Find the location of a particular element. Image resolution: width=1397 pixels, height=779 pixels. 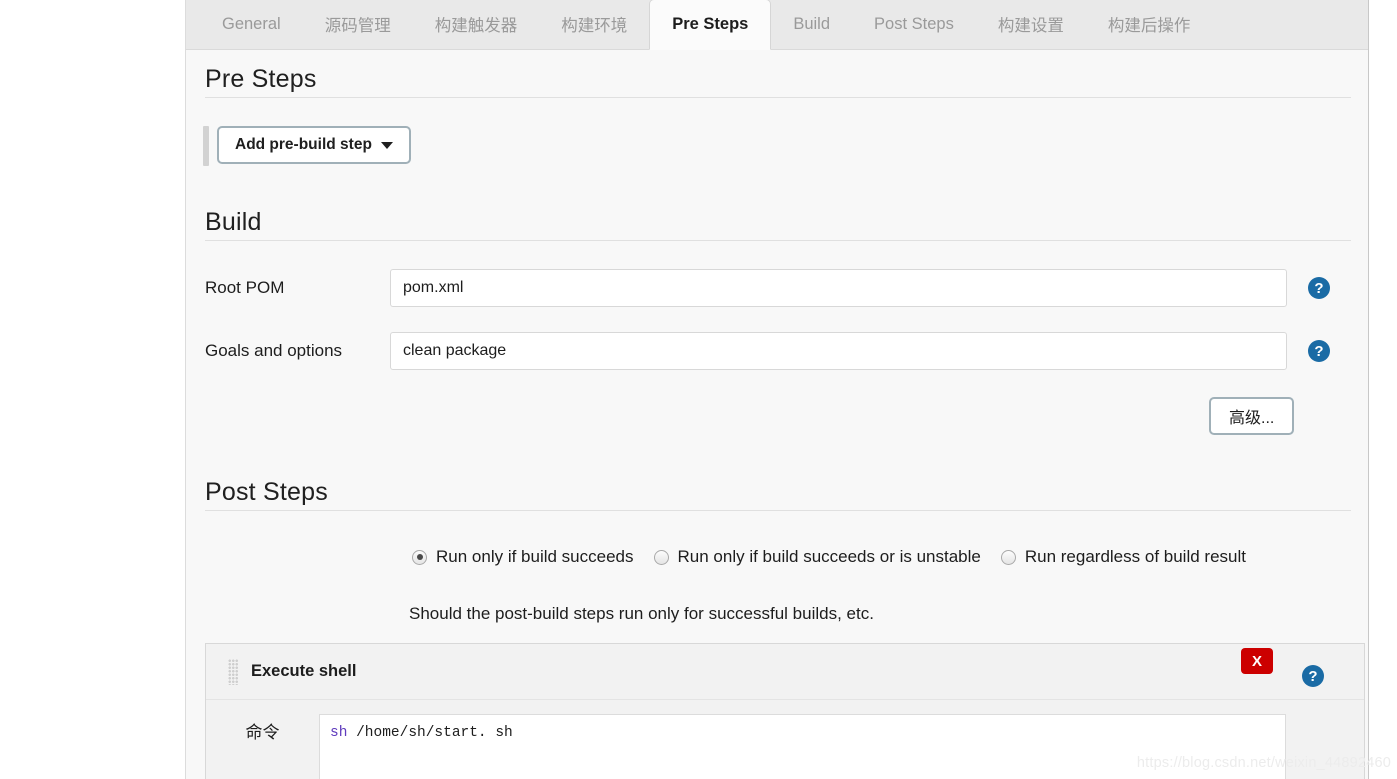

add-pre-build-step-button: Add pre-build step is located at coordinates (314, 145).